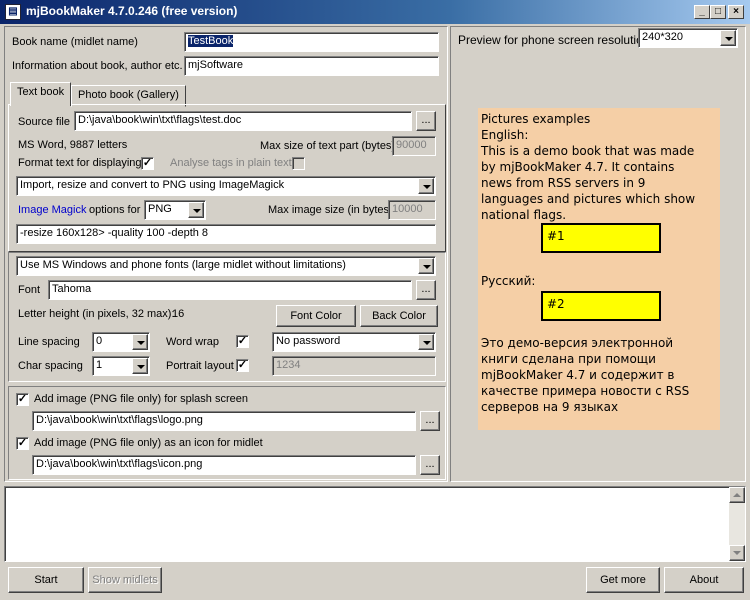 The width and height of the screenshot is (750, 600). Describe the element at coordinates (224, 421) in the screenshot. I see `splash-path-input: D:\java\book\win\txt\flags\logo.png` at that location.